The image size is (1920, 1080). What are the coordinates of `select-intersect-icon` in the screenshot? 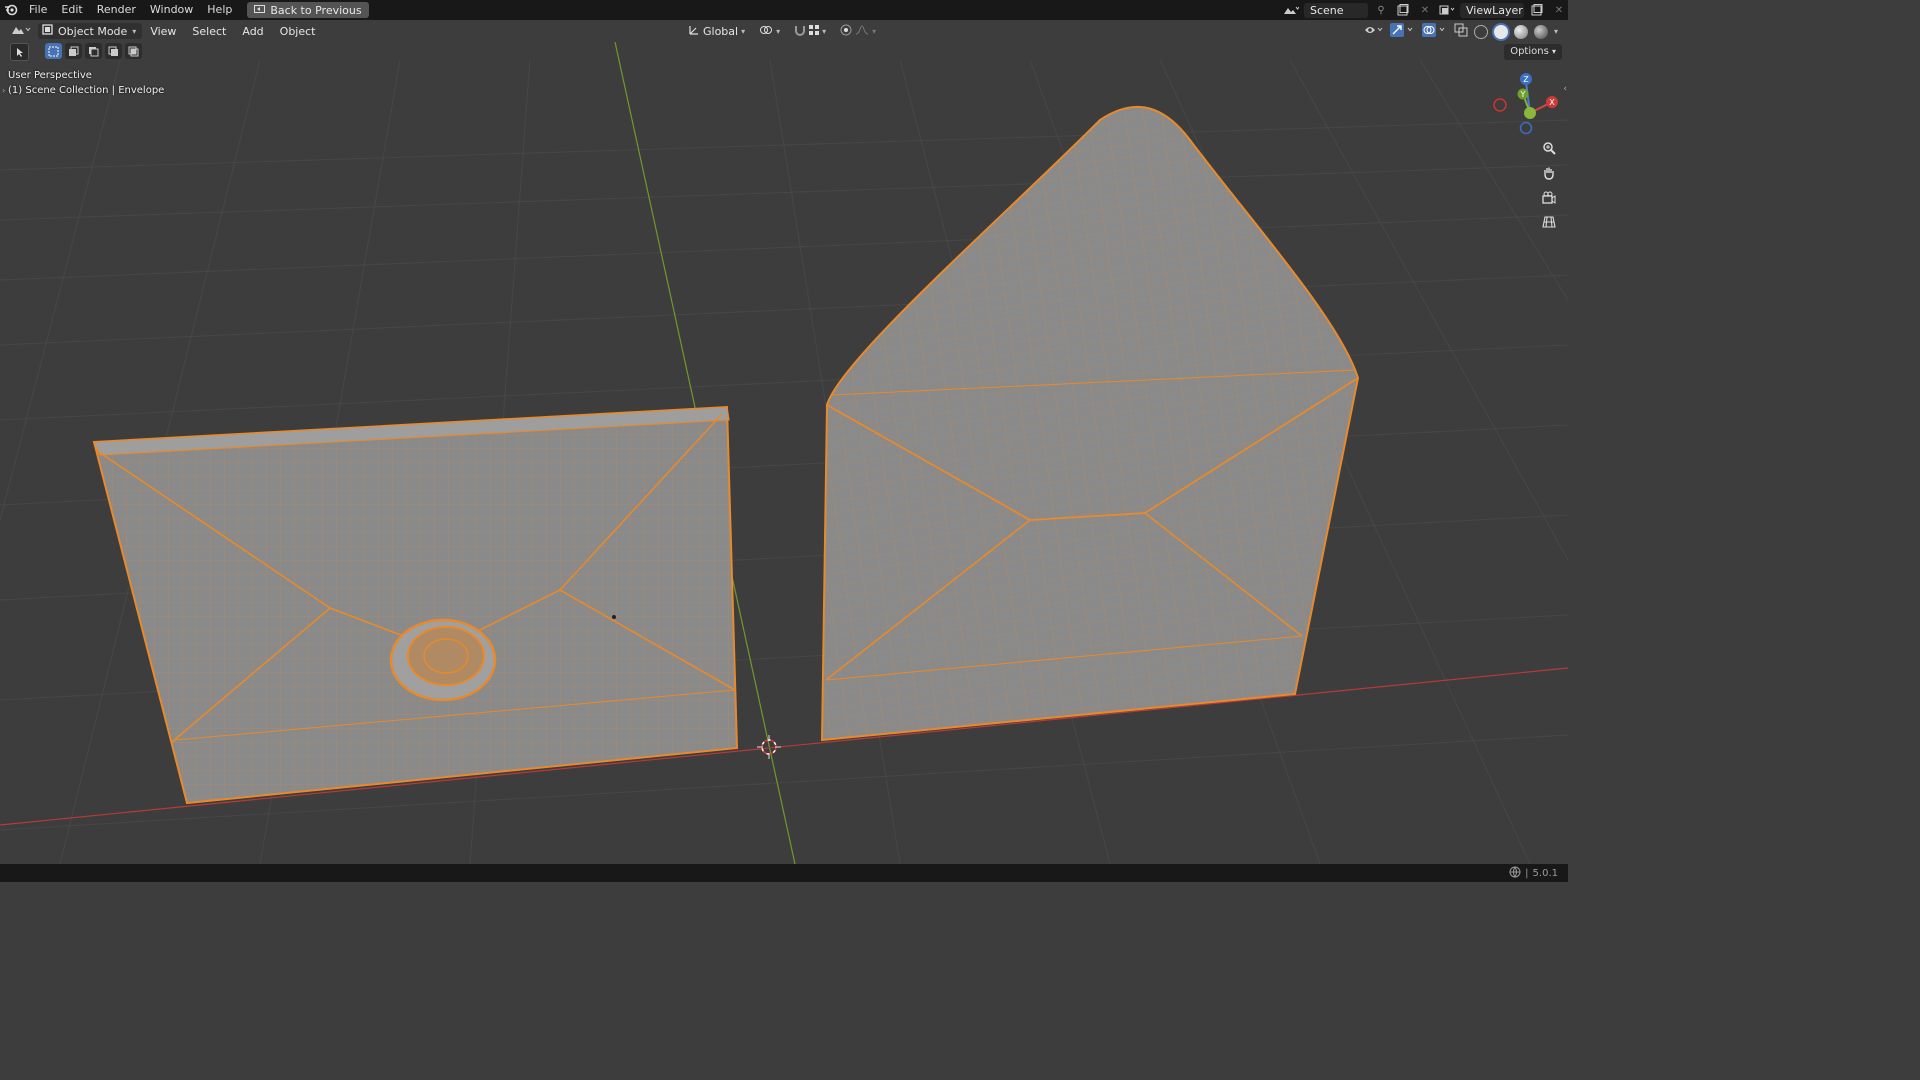 It's located at (133, 51).